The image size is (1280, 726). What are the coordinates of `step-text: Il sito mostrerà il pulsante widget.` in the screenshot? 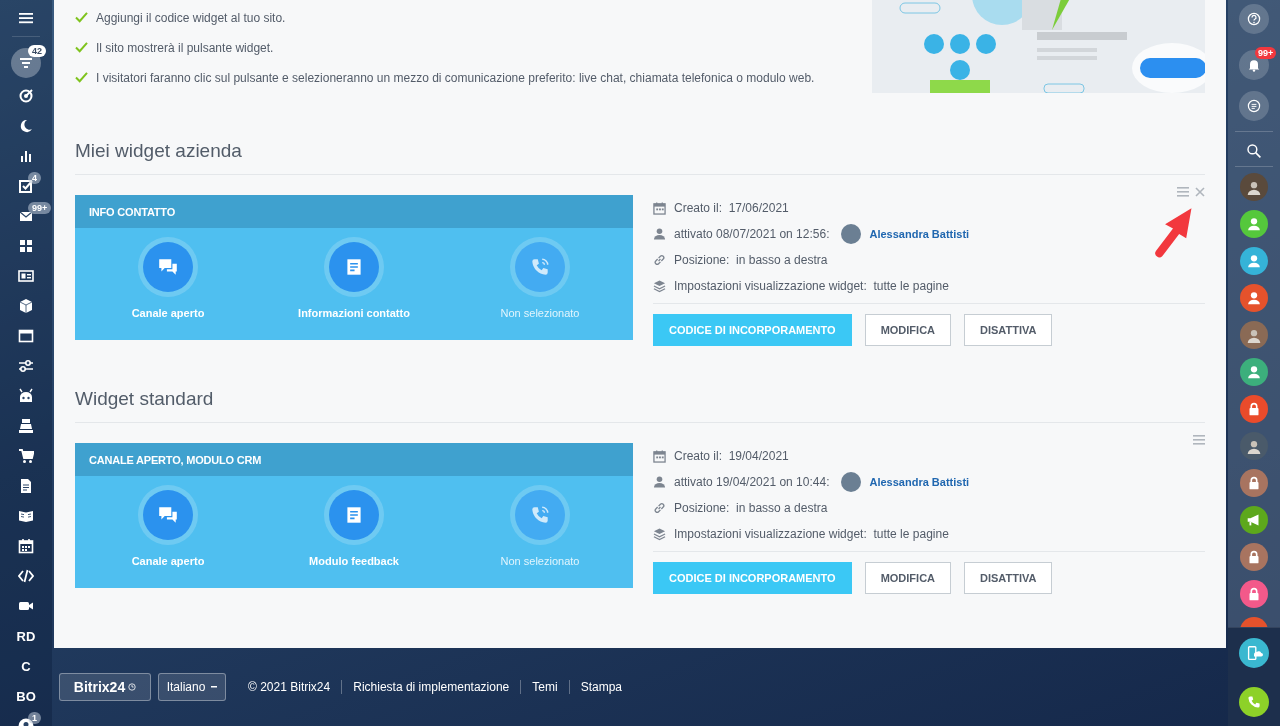 It's located at (185, 47).